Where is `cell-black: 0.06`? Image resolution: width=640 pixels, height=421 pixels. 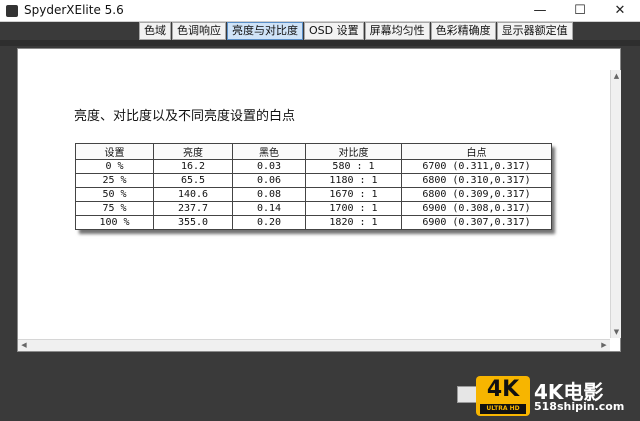 cell-black: 0.06 is located at coordinates (269, 180).